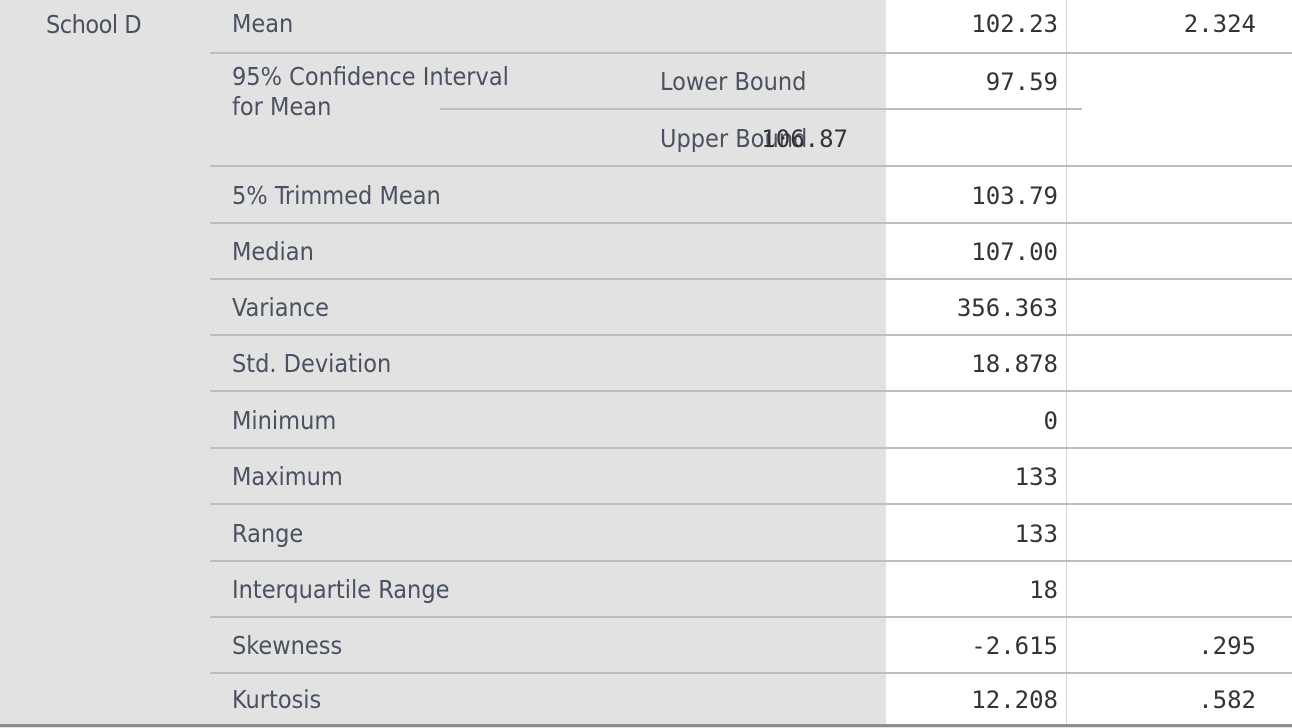 This screenshot has width=1292, height=728. Describe the element at coordinates (341, 589) in the screenshot. I see `row-label: Interquartile Range` at that location.